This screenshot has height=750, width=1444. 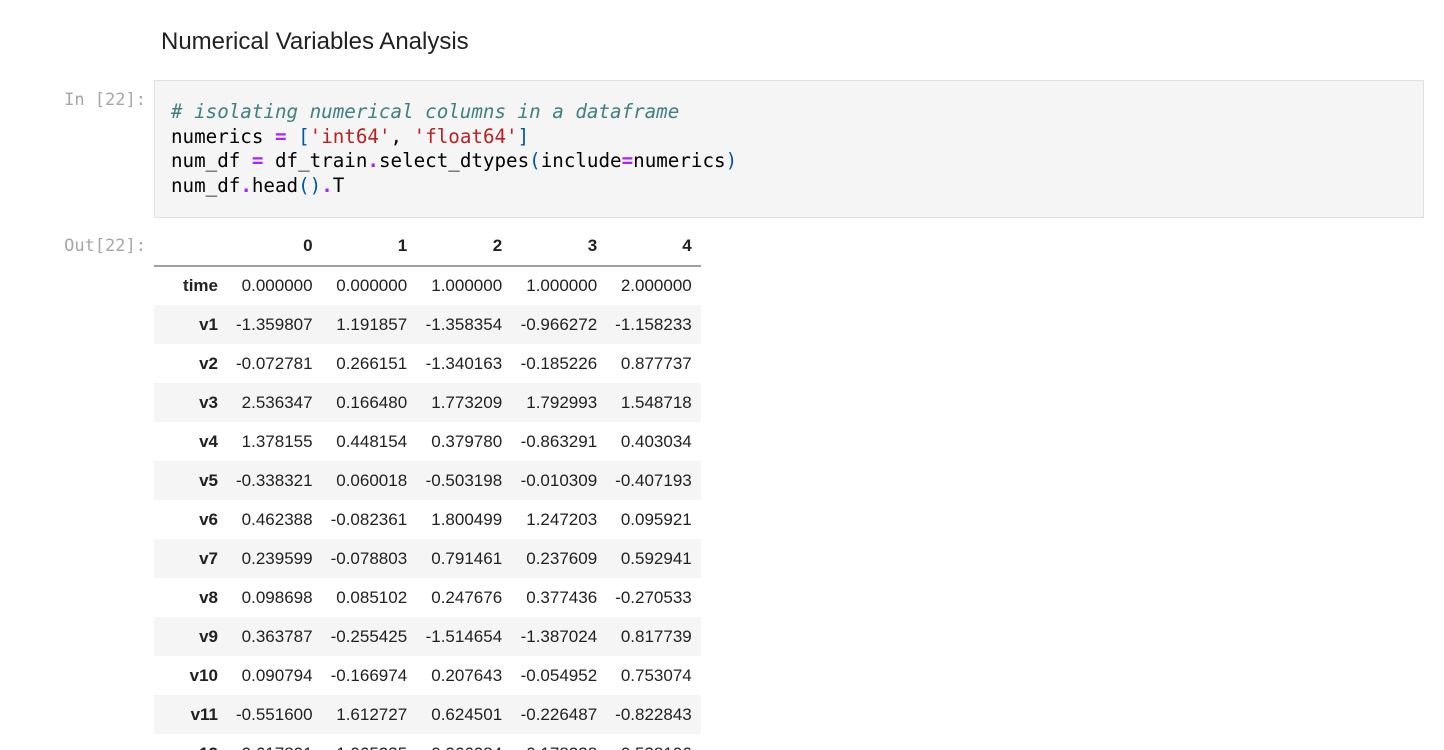 What do you see at coordinates (277, 402) in the screenshot?
I see `table-cell: 2.536347` at bounding box center [277, 402].